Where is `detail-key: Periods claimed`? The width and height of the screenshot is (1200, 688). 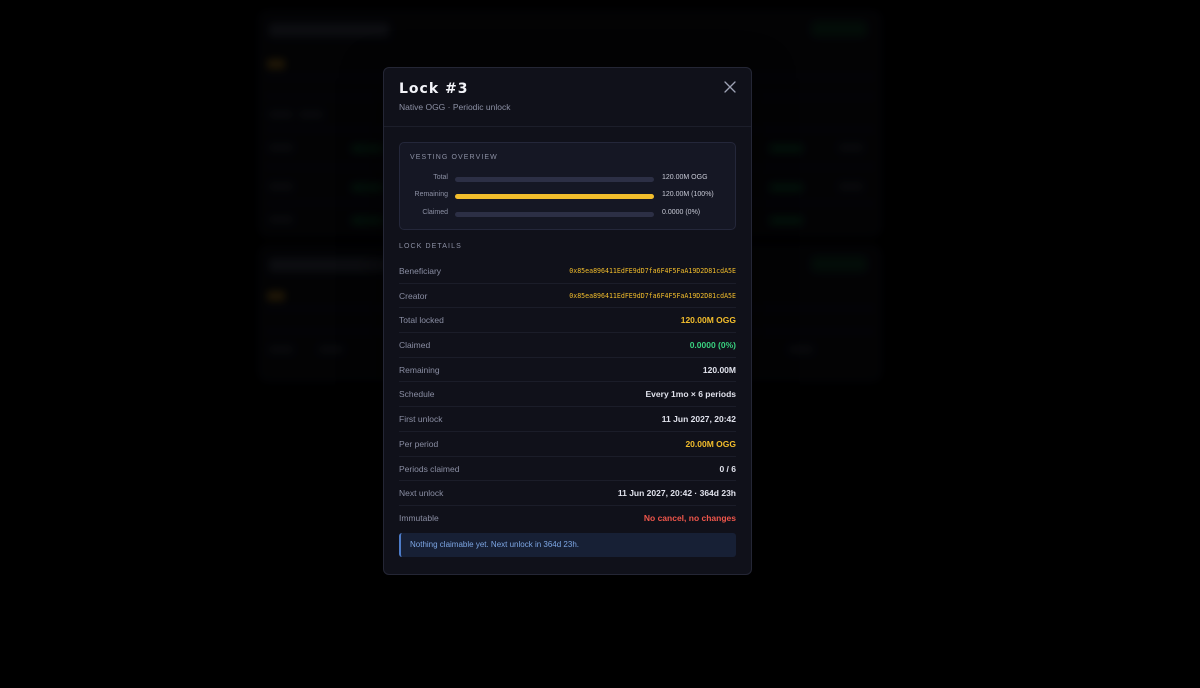
detail-key: Periods claimed is located at coordinates (429, 468).